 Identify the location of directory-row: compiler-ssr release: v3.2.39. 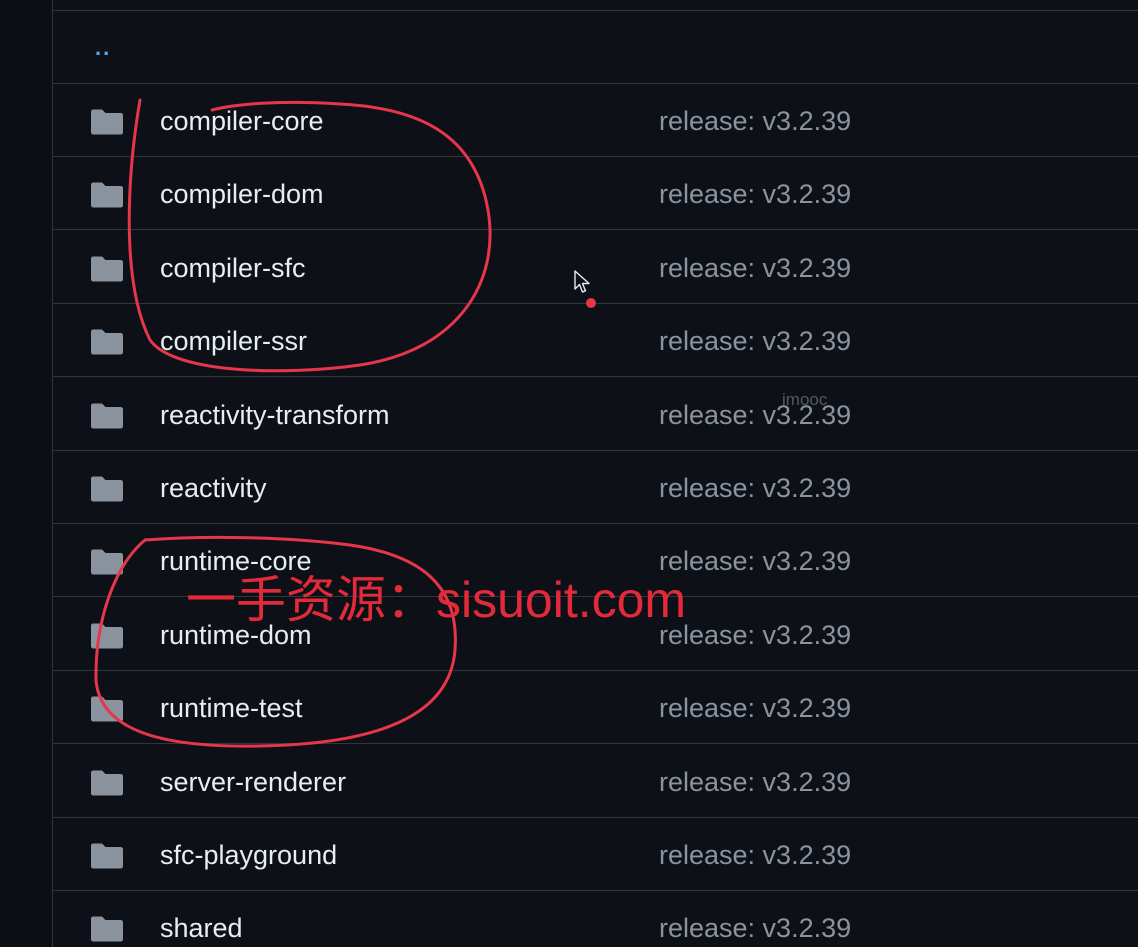
(595, 341).